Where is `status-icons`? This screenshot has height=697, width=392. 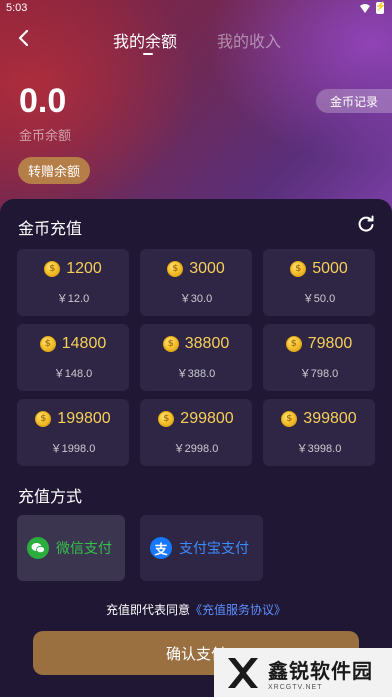
status-icons is located at coordinates (373, 7).